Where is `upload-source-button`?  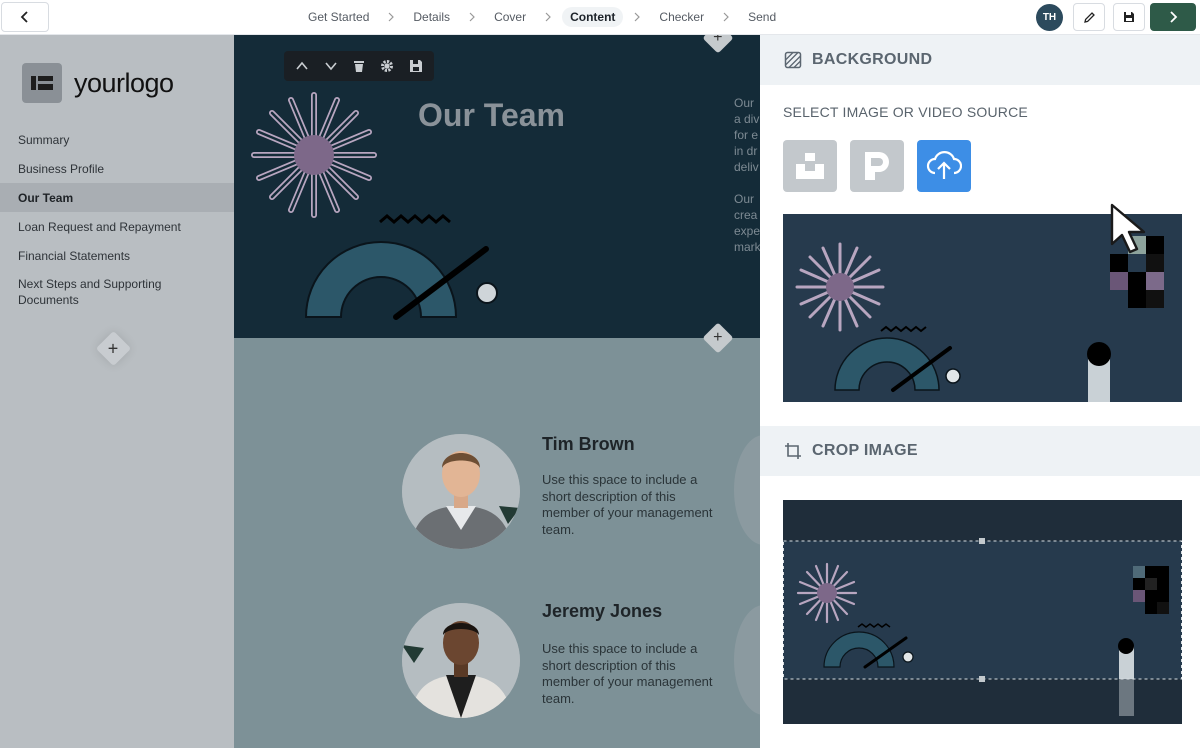 upload-source-button is located at coordinates (944, 166).